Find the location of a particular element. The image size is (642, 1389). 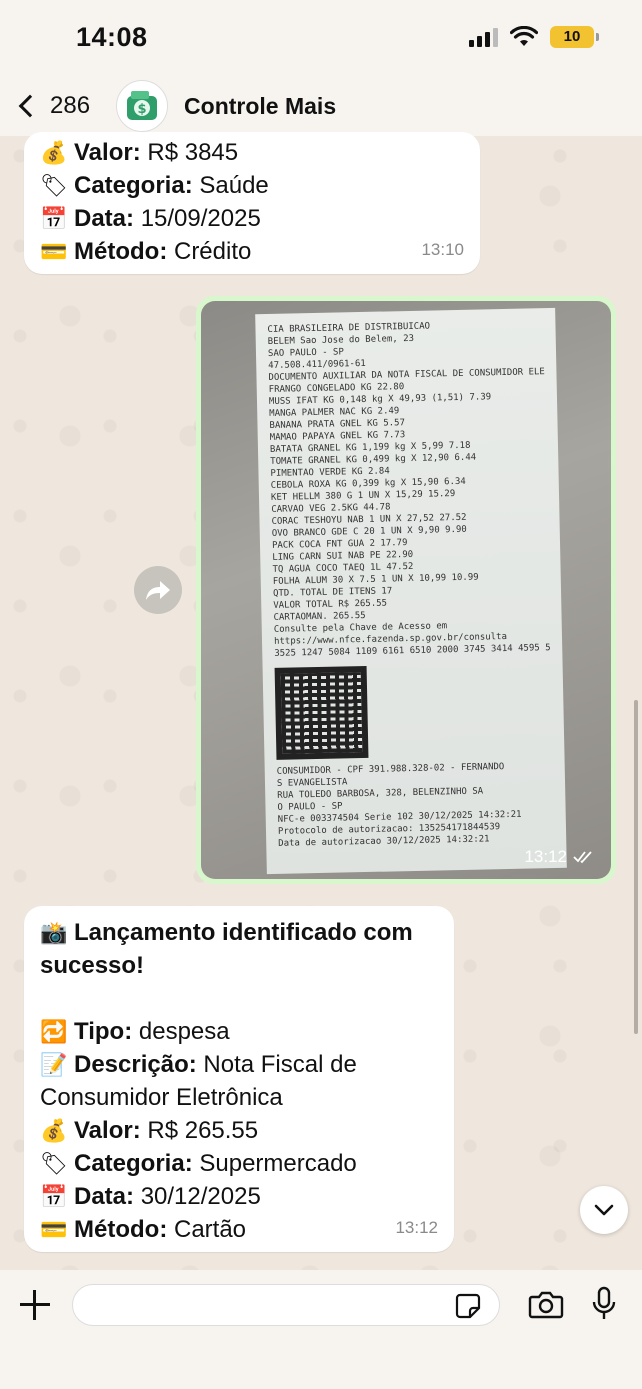

descricao-label: Descrição: is located at coordinates (135, 1064).